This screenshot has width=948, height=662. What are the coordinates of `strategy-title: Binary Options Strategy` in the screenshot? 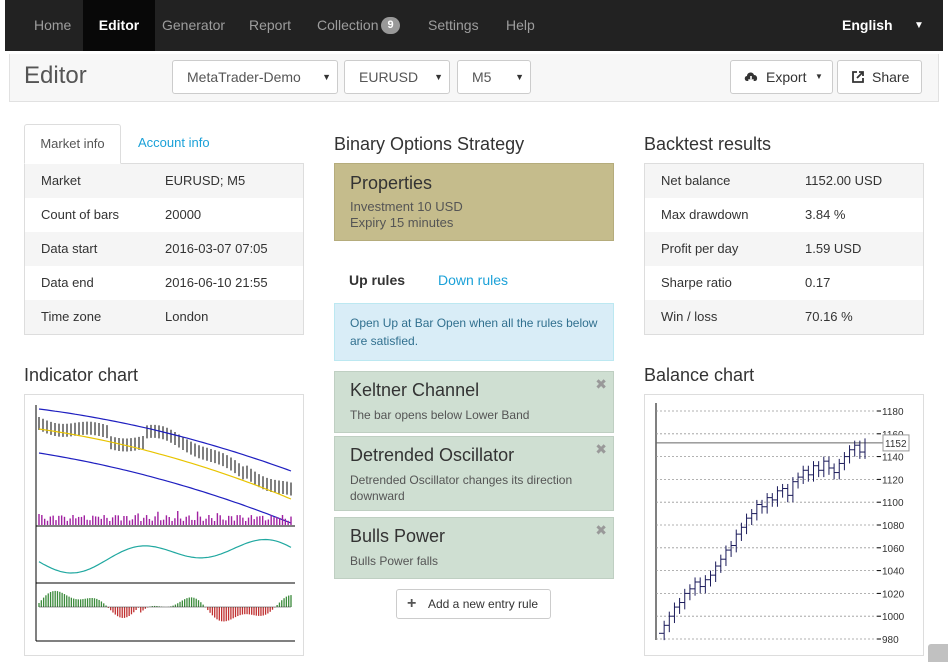 It's located at (429, 144).